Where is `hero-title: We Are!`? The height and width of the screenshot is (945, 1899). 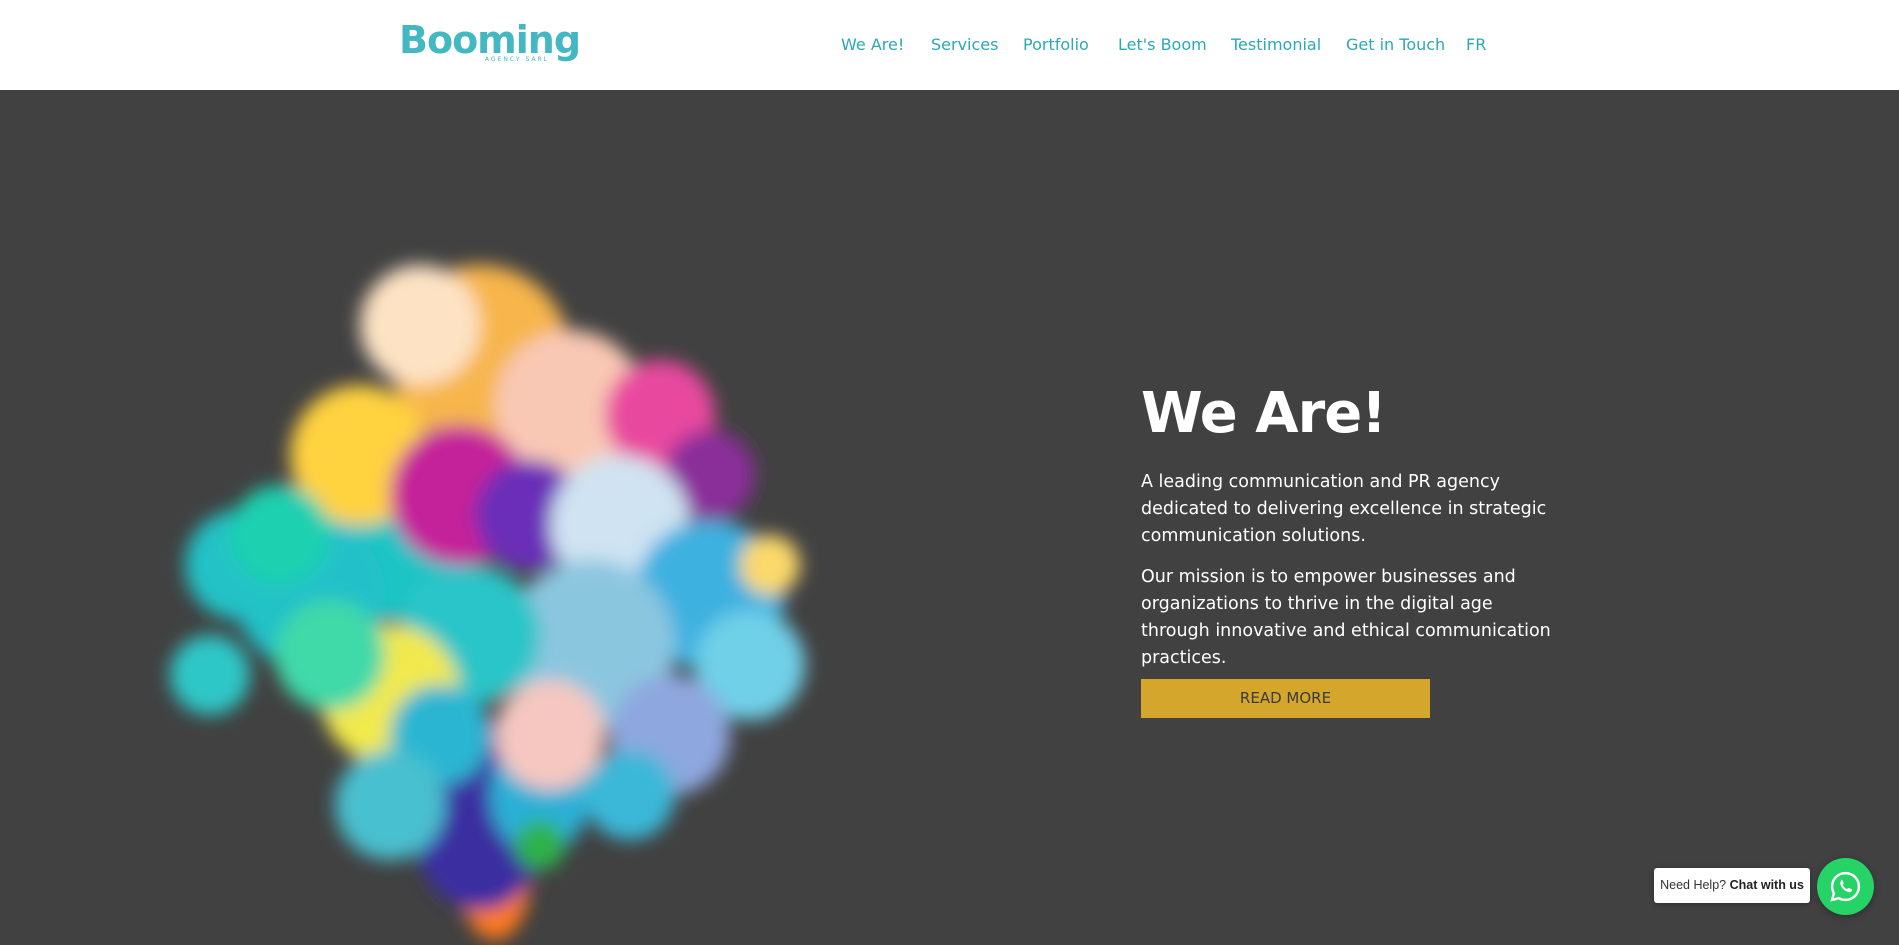
hero-title: We Are! is located at coordinates (1264, 413).